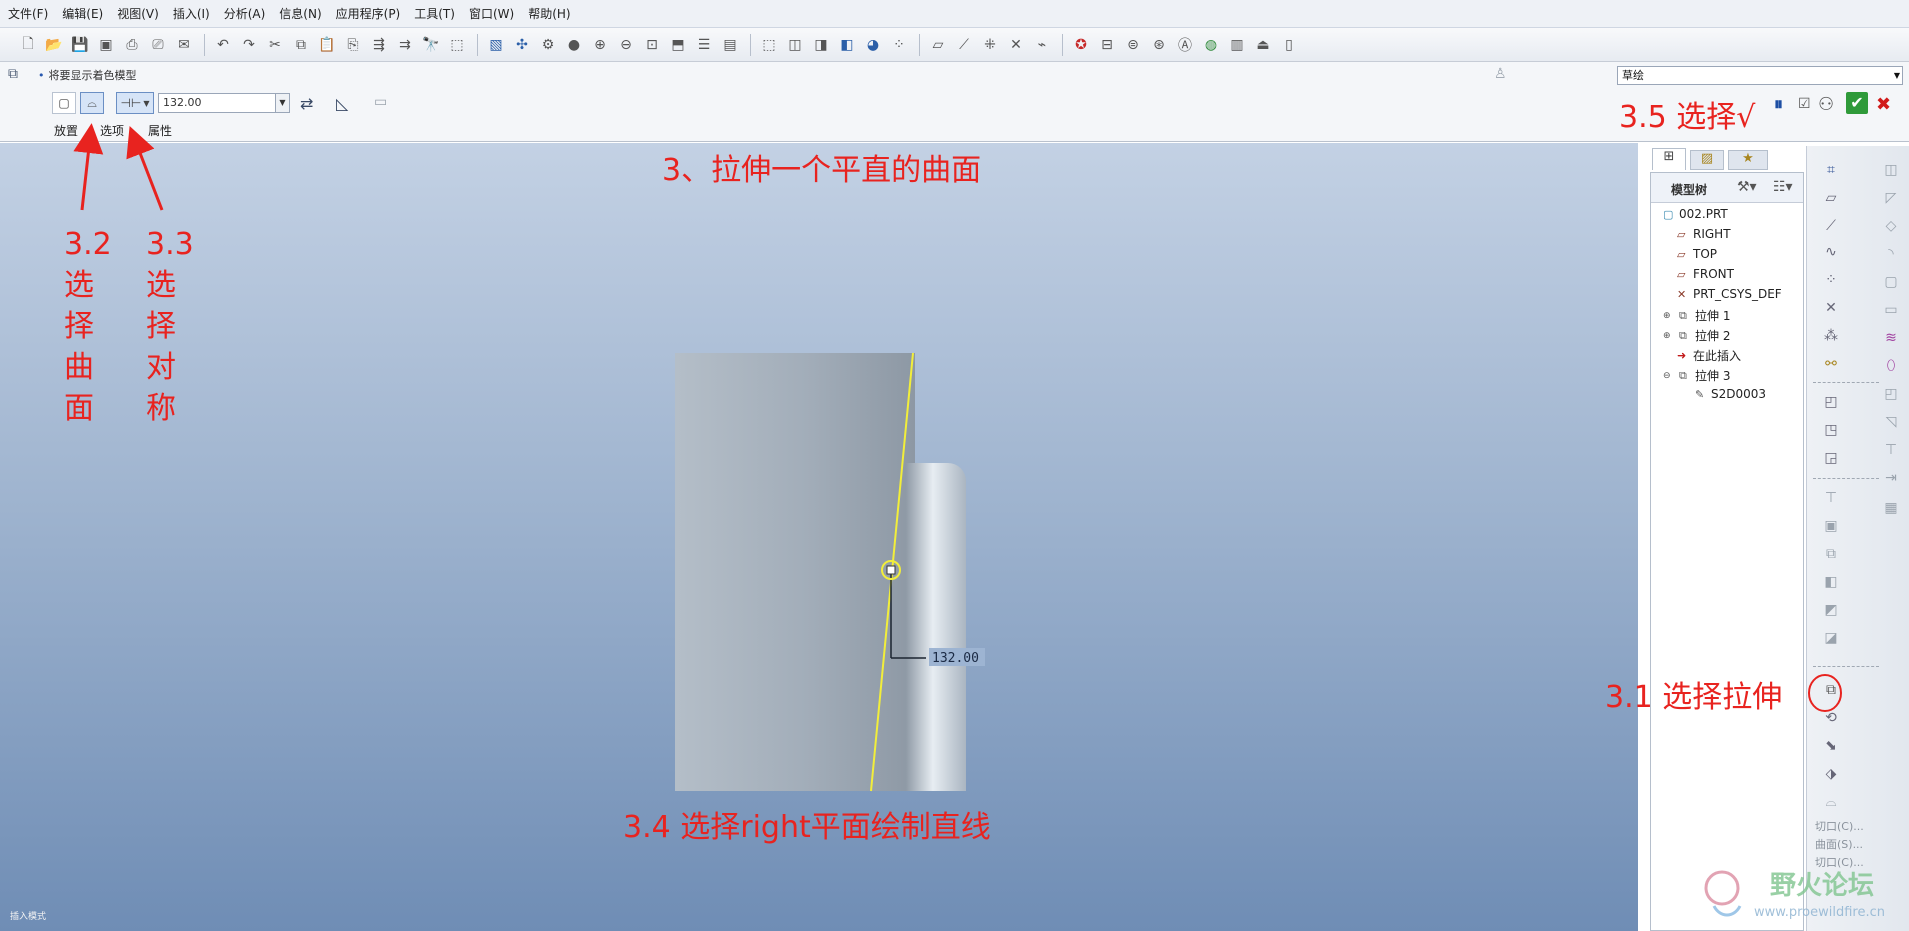 The height and width of the screenshot is (931, 1909). What do you see at coordinates (1159, 45) in the screenshot?
I see `mass-props-icon: ⊛` at bounding box center [1159, 45].